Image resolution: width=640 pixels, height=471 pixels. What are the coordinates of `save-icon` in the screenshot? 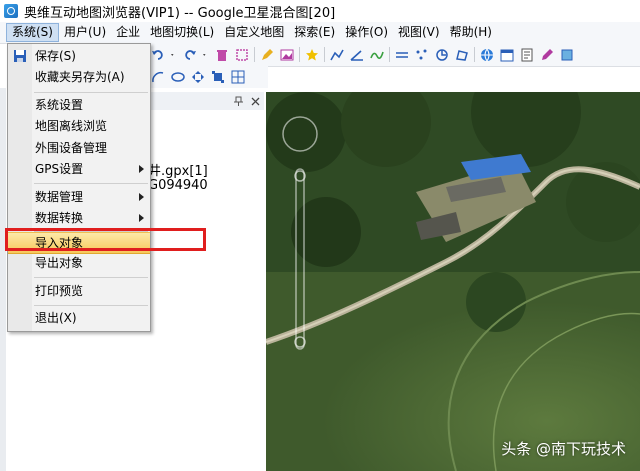 It's located at (20, 56).